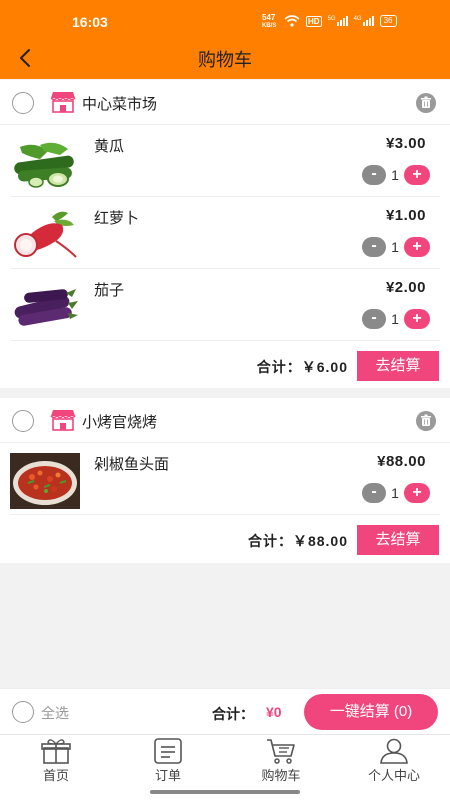  I want to click on radish-image, so click(45, 235).